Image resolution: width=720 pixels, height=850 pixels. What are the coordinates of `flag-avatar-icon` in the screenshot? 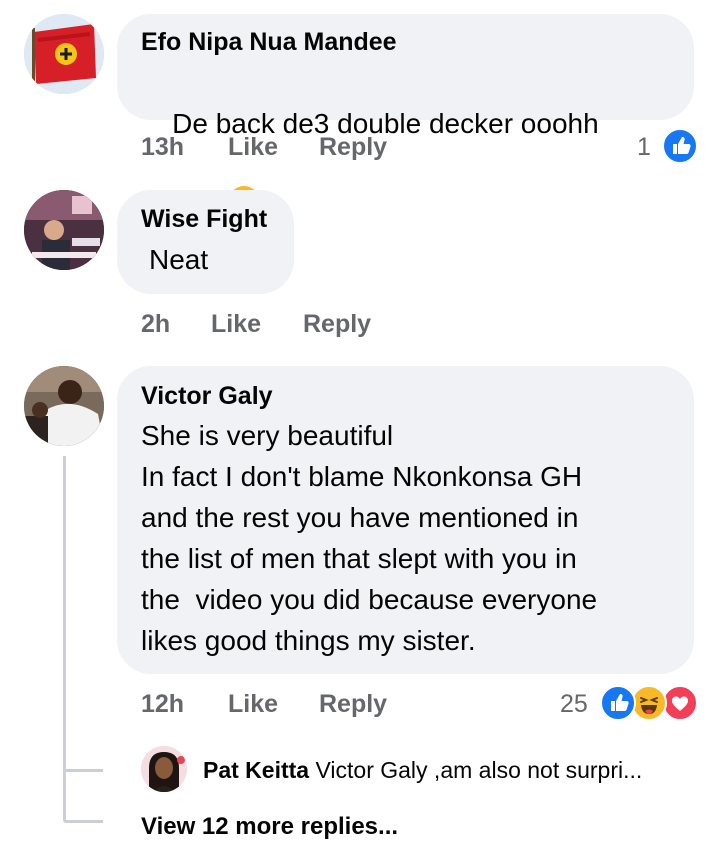 It's located at (64, 54).